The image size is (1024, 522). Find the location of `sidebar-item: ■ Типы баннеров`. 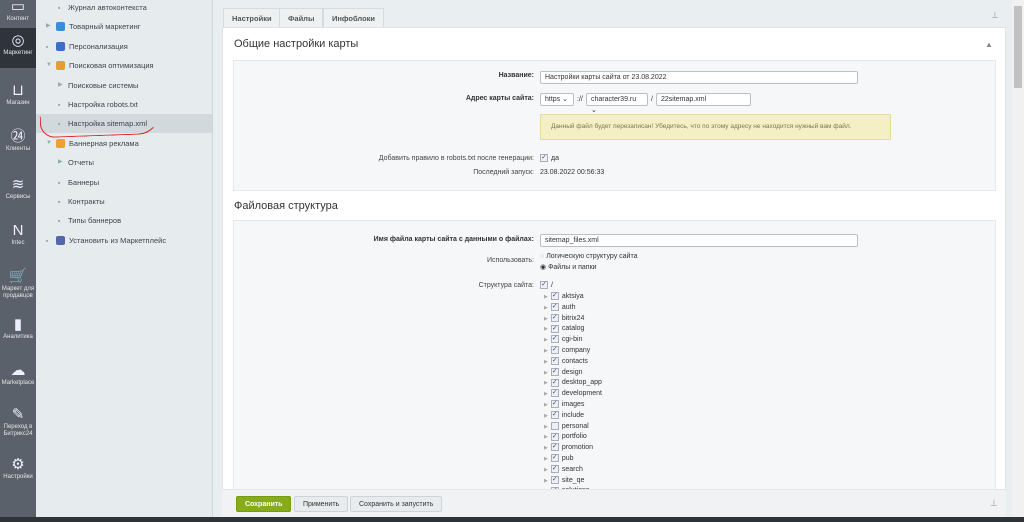

sidebar-item: ■ Типы баннеров is located at coordinates (124, 220).